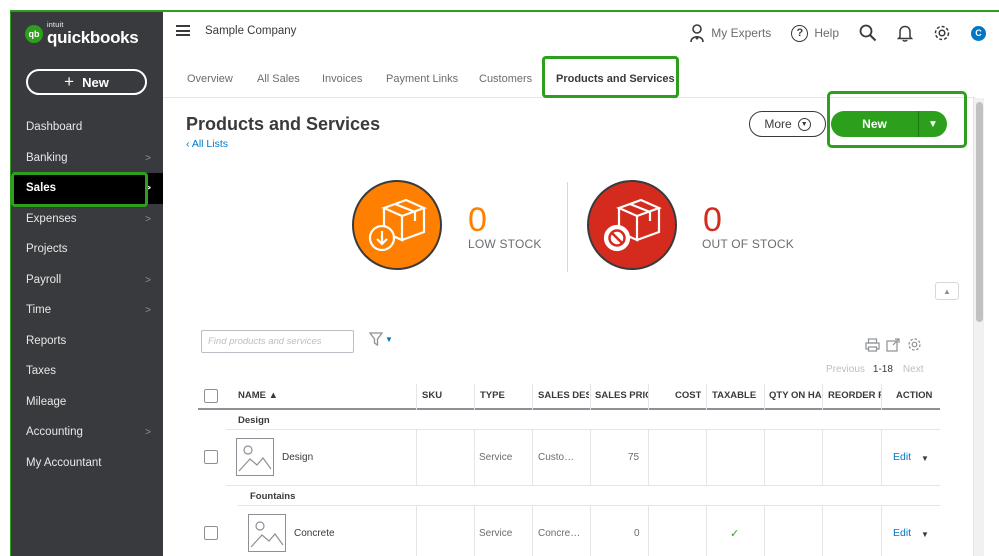 This screenshot has height=556, width=999. I want to click on sidebar-item-my-accountant: My Accountant, so click(87, 463).